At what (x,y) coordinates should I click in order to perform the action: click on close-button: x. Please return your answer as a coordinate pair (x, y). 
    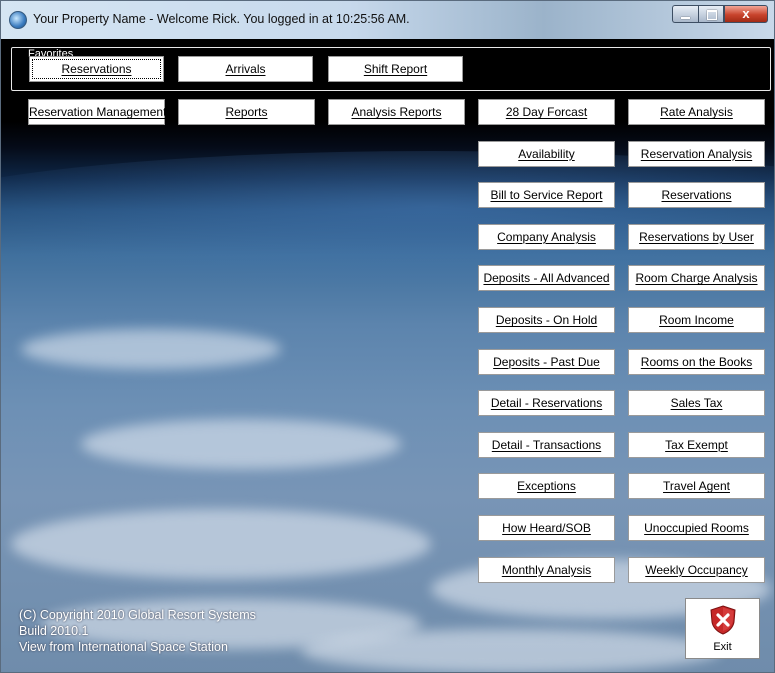
    Looking at the image, I should click on (746, 14).